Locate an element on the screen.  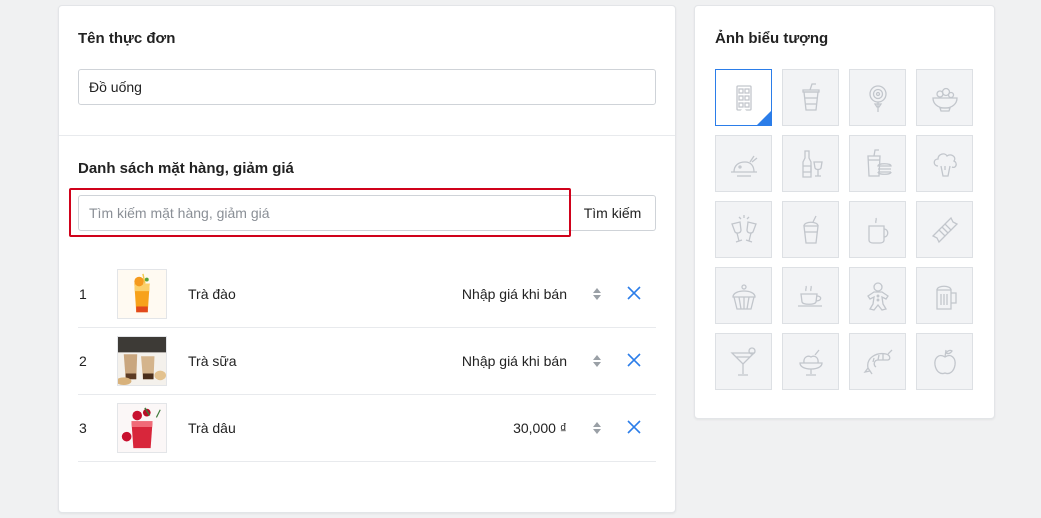
icon-option-shrimp is located at coordinates (877, 361).